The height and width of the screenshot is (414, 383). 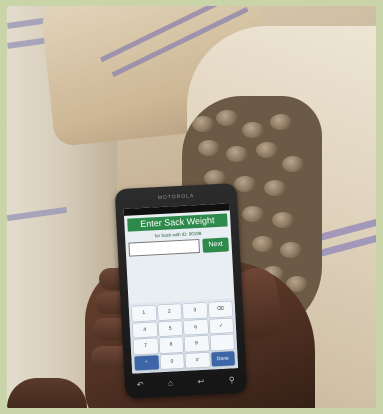 What do you see at coordinates (196, 343) in the screenshot?
I see `key: 9` at bounding box center [196, 343].